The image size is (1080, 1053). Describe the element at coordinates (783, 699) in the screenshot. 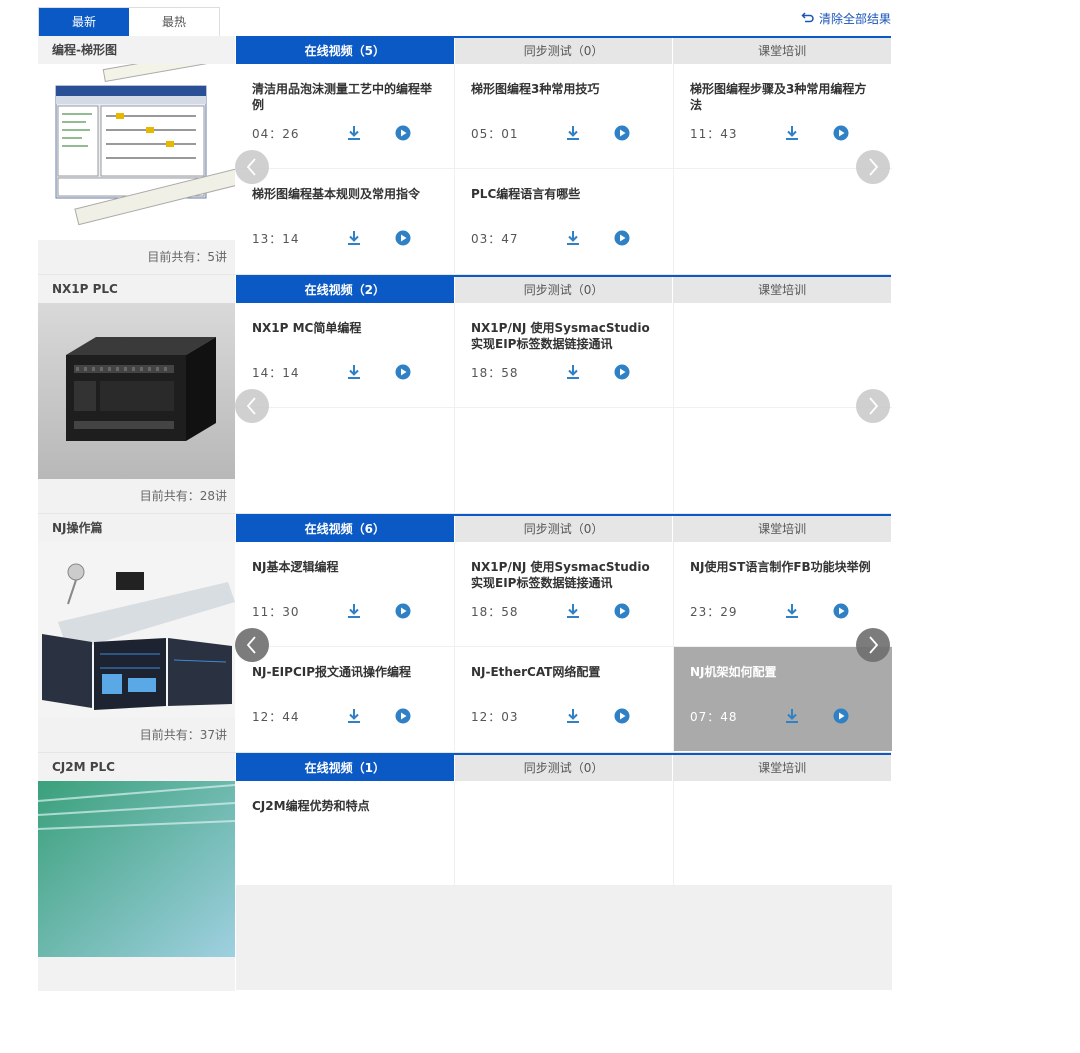

I see `lesson-card: NJ机架如何配置 07：48` at that location.